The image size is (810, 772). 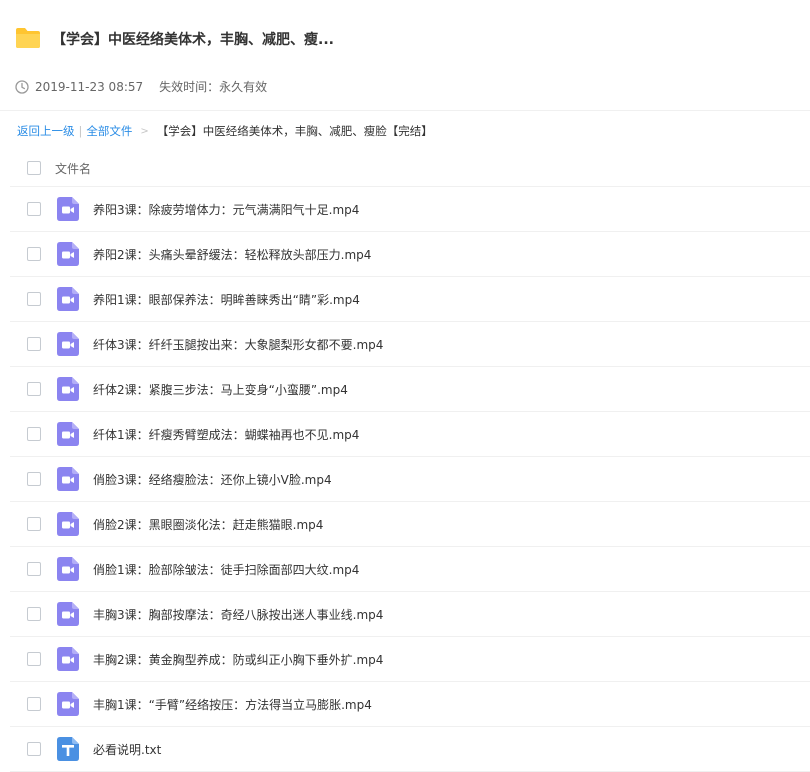 What do you see at coordinates (226, 569) in the screenshot?
I see `file-name: 俏脸1课：脸部除皱法：徒手扫除面部四大纹.mp4` at bounding box center [226, 569].